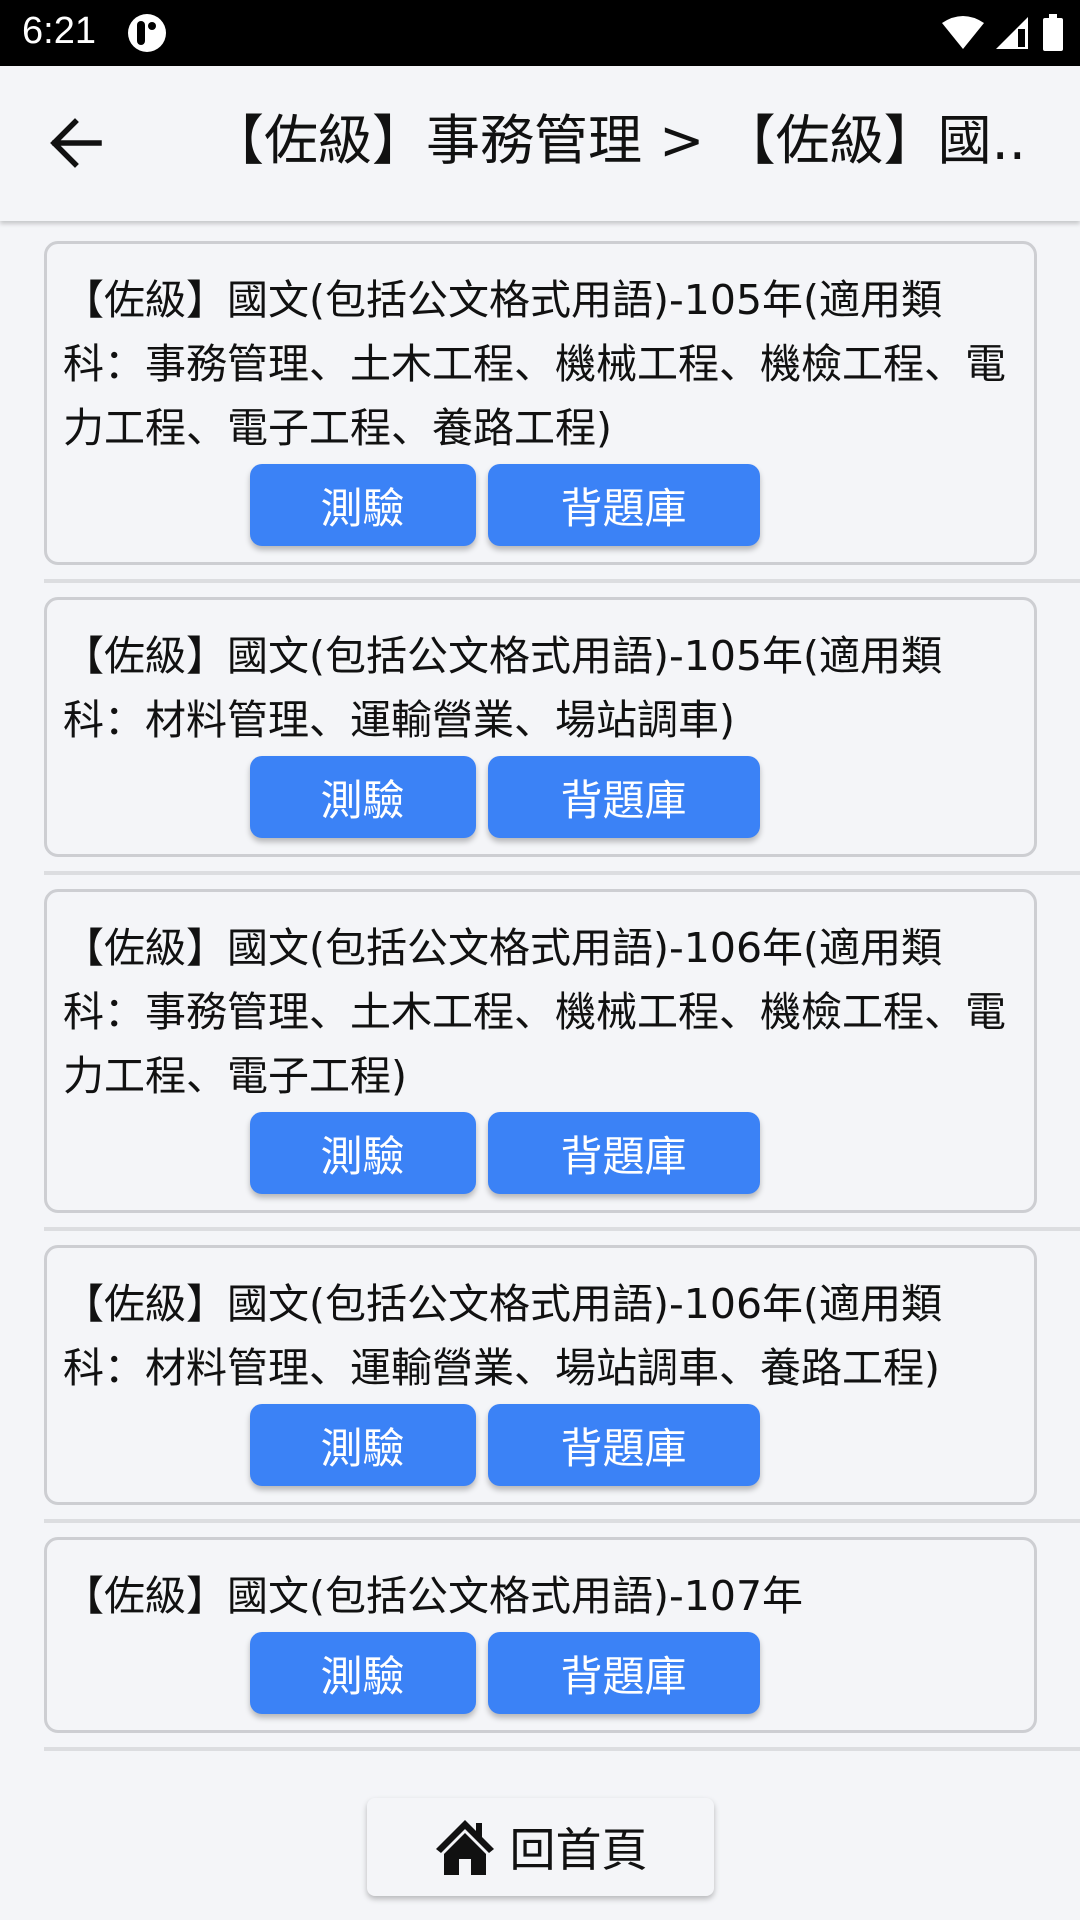 The height and width of the screenshot is (1920, 1080). I want to click on home-button: 回首頁, so click(540, 1847).